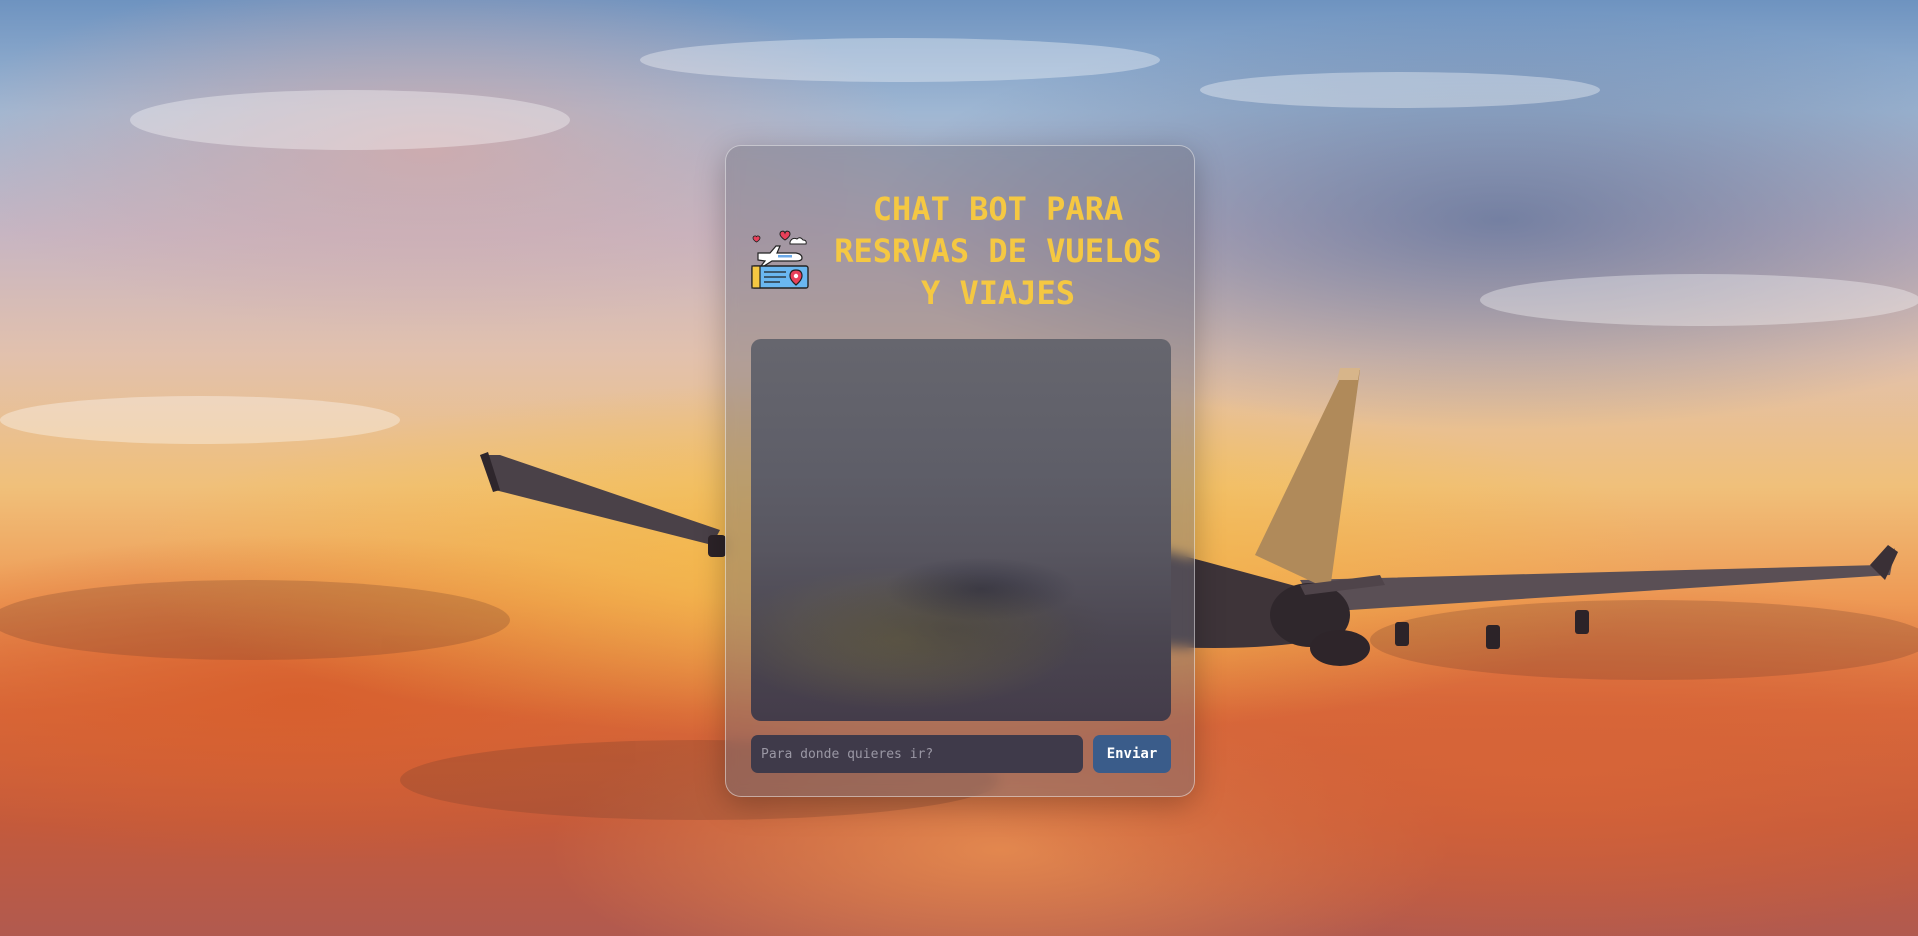  I want to click on message-composer: Enviar, so click(961, 754).